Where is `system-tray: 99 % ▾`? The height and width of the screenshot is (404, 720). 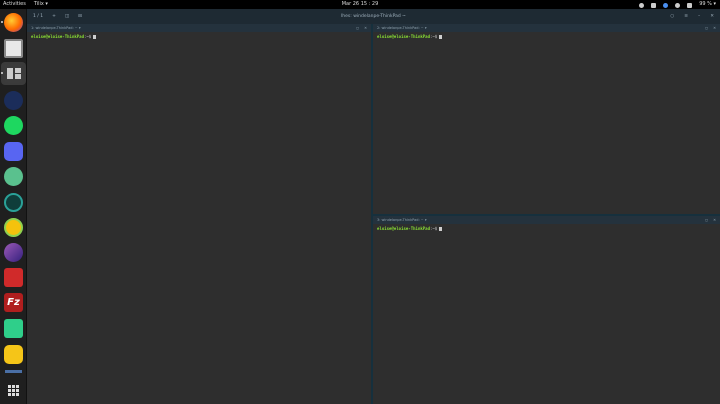 system-tray: 99 % ▾ is located at coordinates (677, 4).